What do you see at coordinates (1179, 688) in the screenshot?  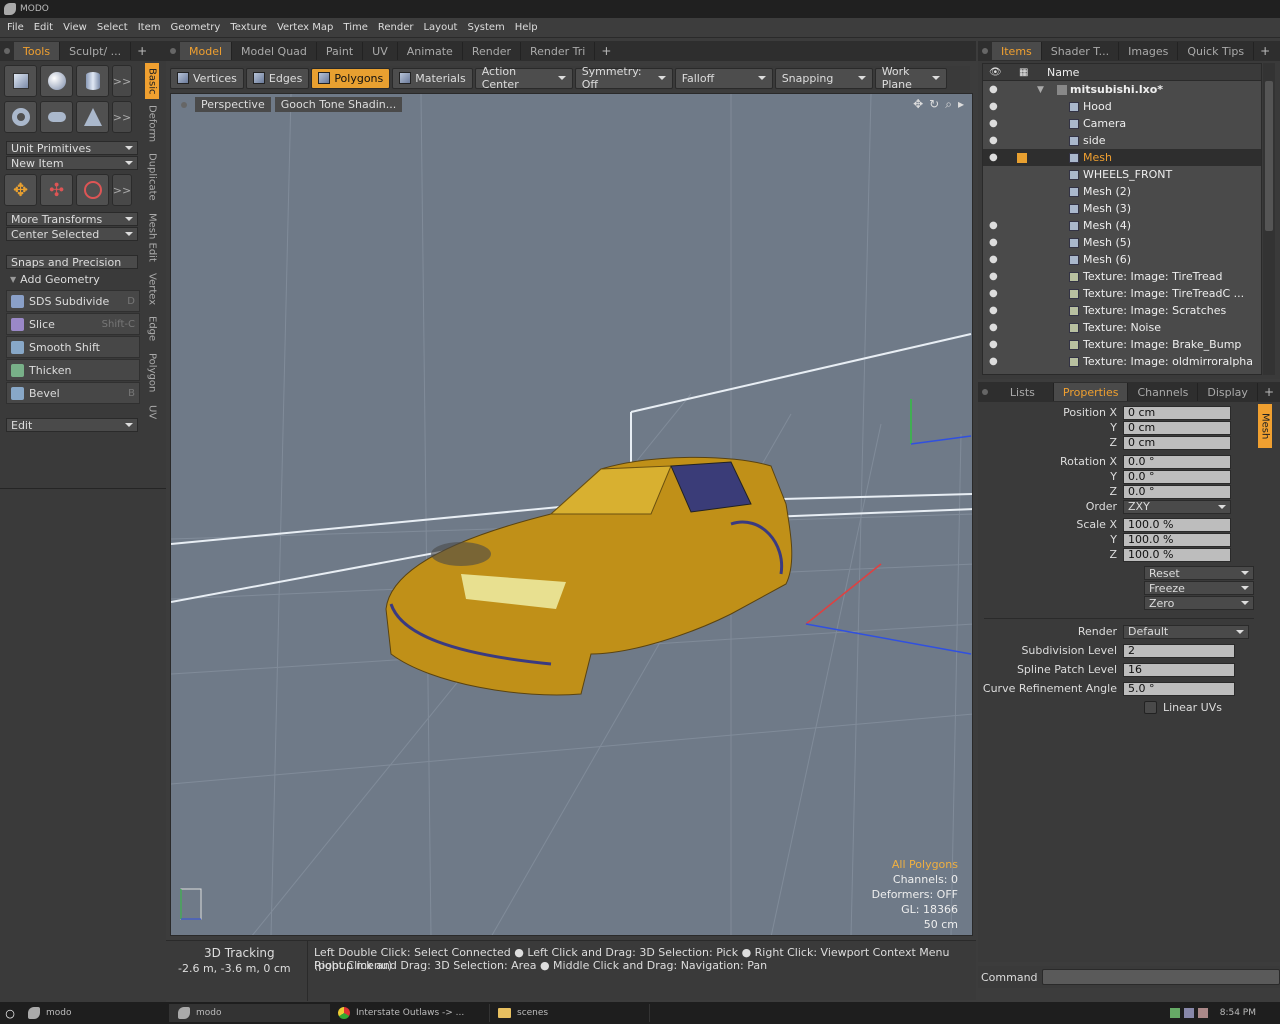 I see `curve-refinement-angle-field: 5.0 °` at bounding box center [1179, 688].